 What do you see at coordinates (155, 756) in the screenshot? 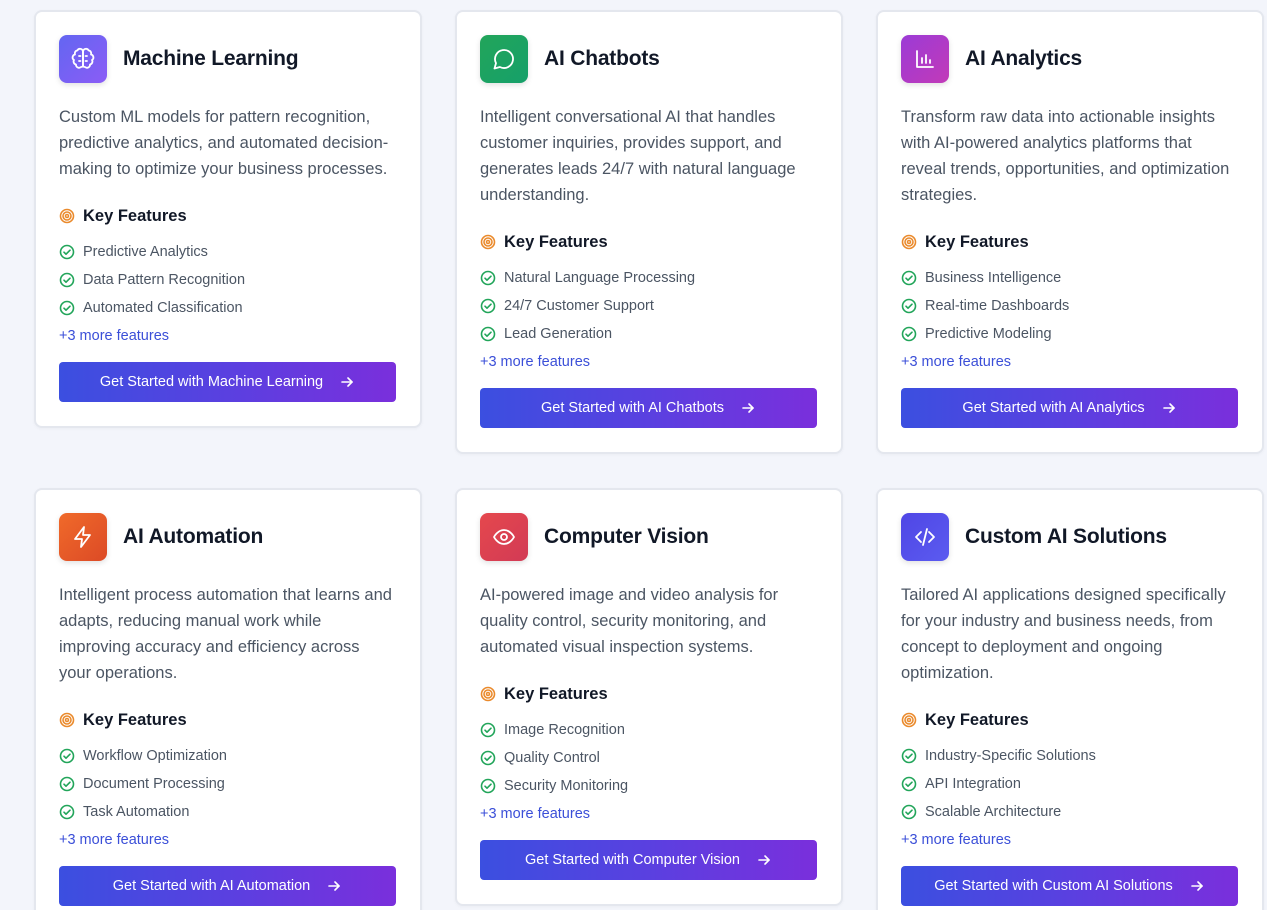
I see `feature-text: Workflow Optimization` at bounding box center [155, 756].